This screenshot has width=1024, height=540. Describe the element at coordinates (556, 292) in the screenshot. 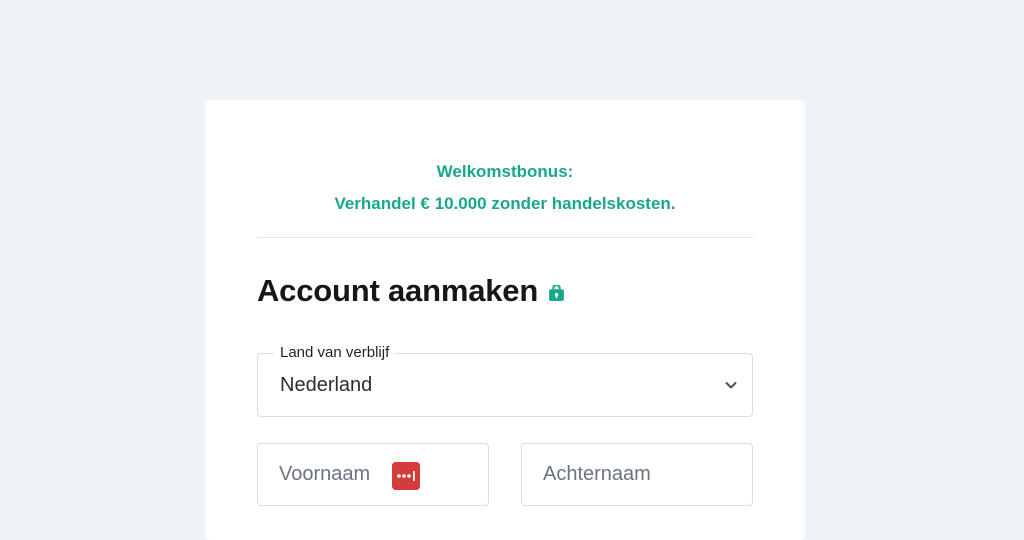

I see `lock-icon` at that location.